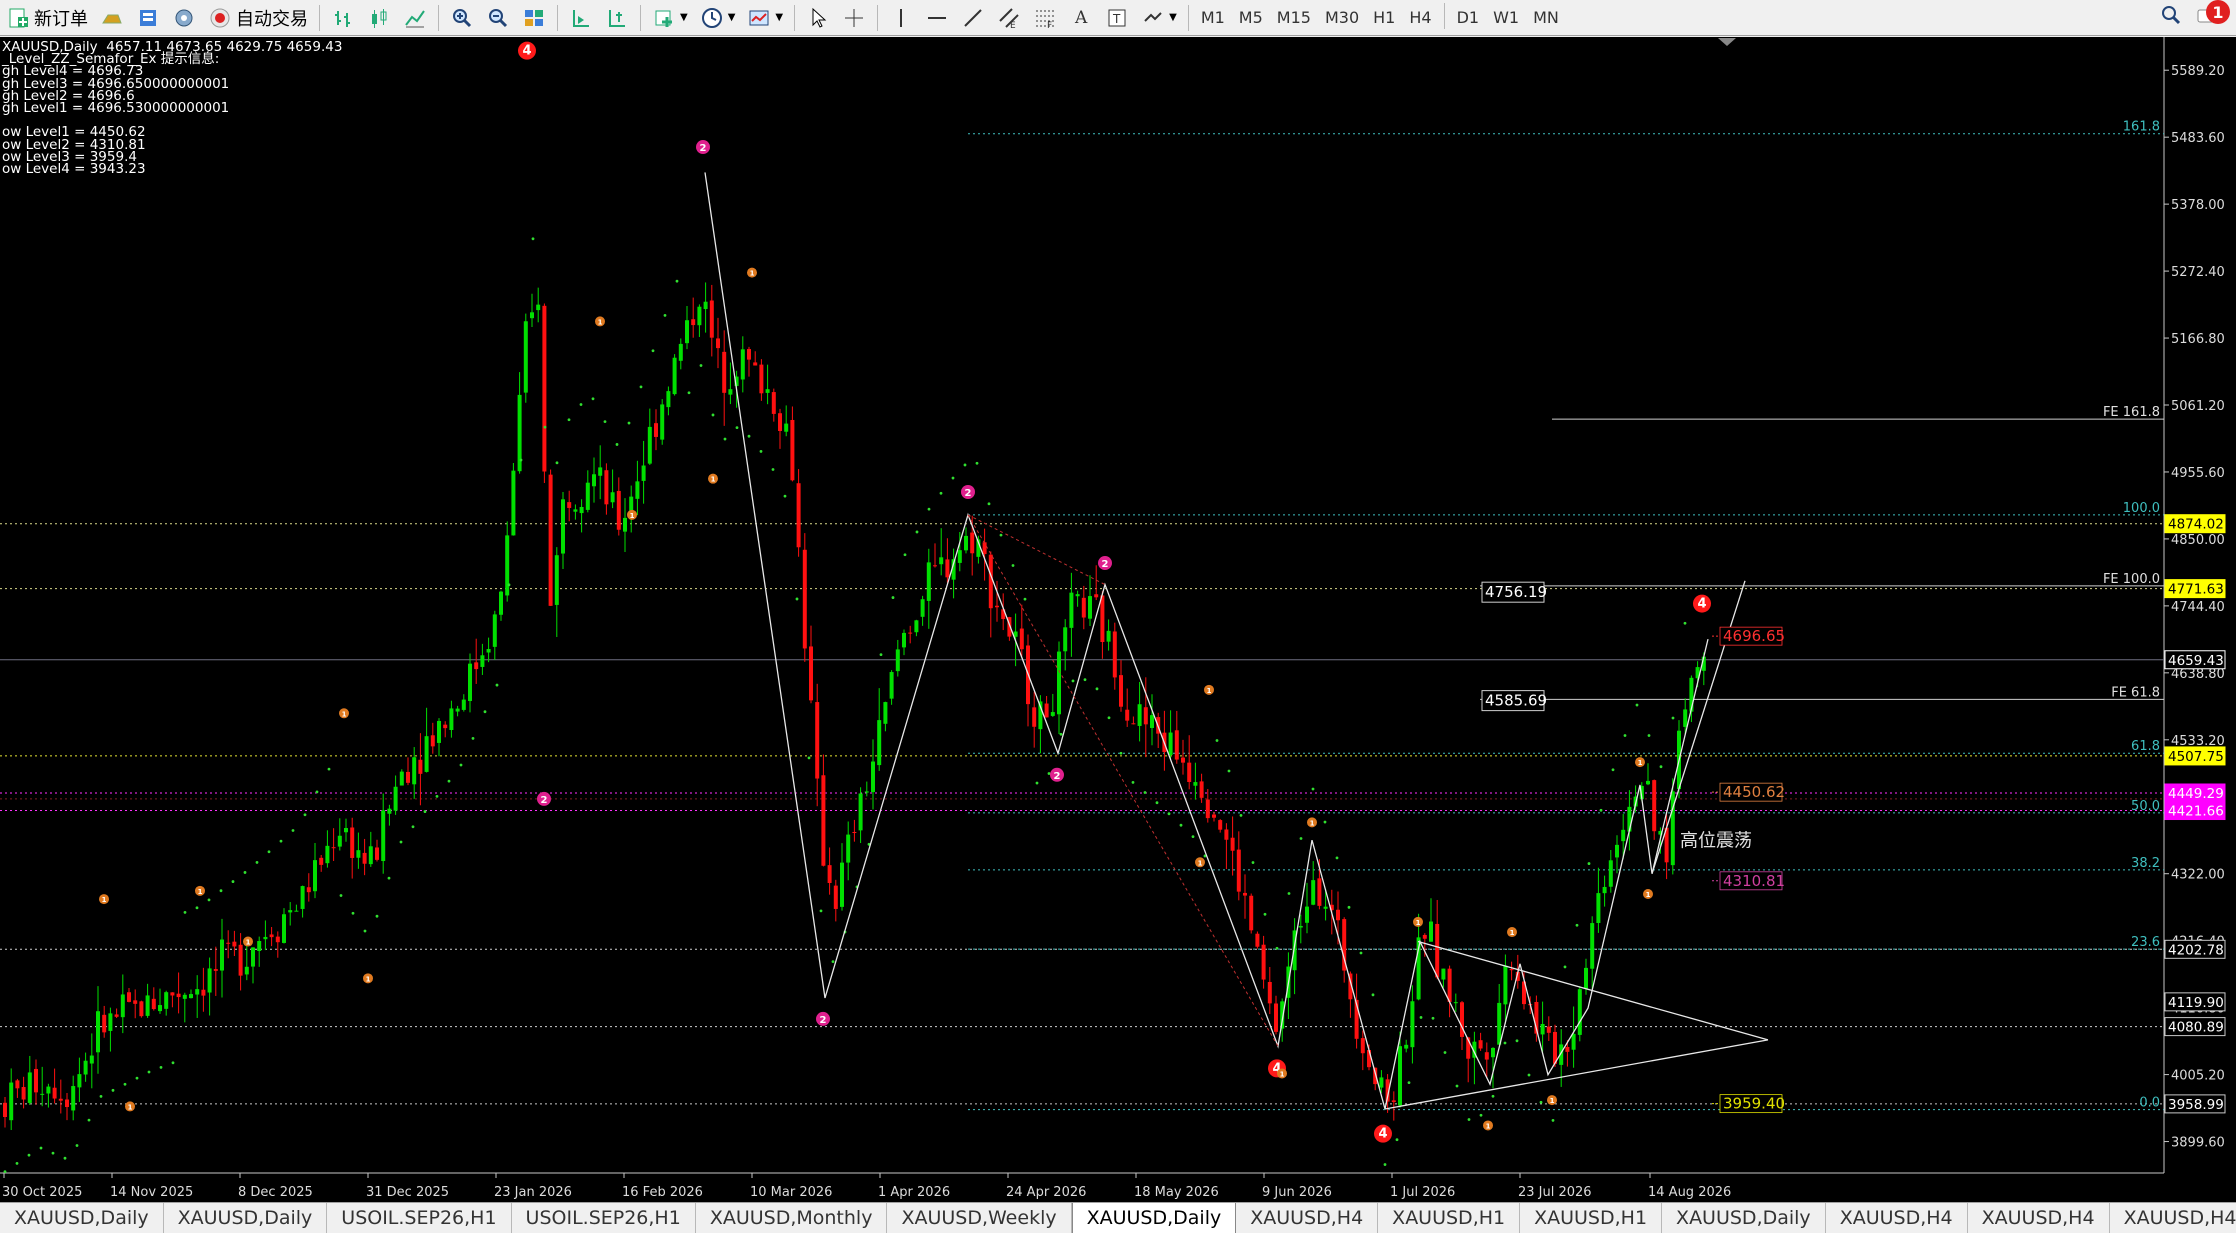 Image resolution: width=2236 pixels, height=1233 pixels. Describe the element at coordinates (617, 18) in the screenshot. I see `chart-shift-button` at that location.